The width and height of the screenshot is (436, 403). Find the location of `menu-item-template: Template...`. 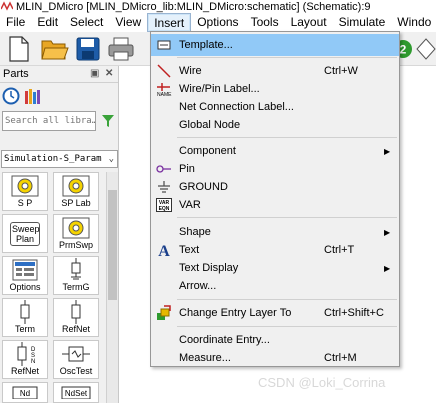

menu-item-template: Template... is located at coordinates (275, 45).